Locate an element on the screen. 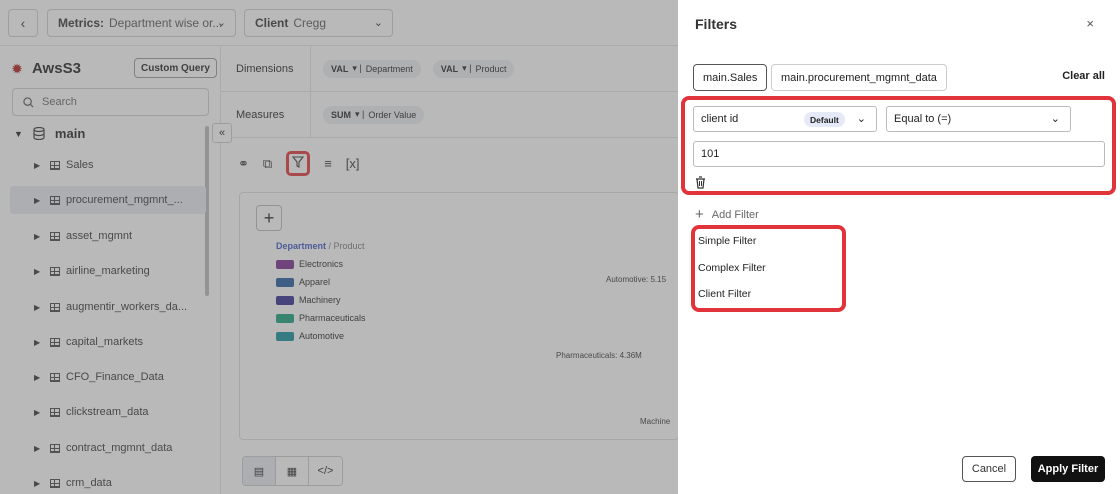 The width and height of the screenshot is (1120, 494). tab-main-procurement: main.procurement_mgmnt_data is located at coordinates (859, 77).